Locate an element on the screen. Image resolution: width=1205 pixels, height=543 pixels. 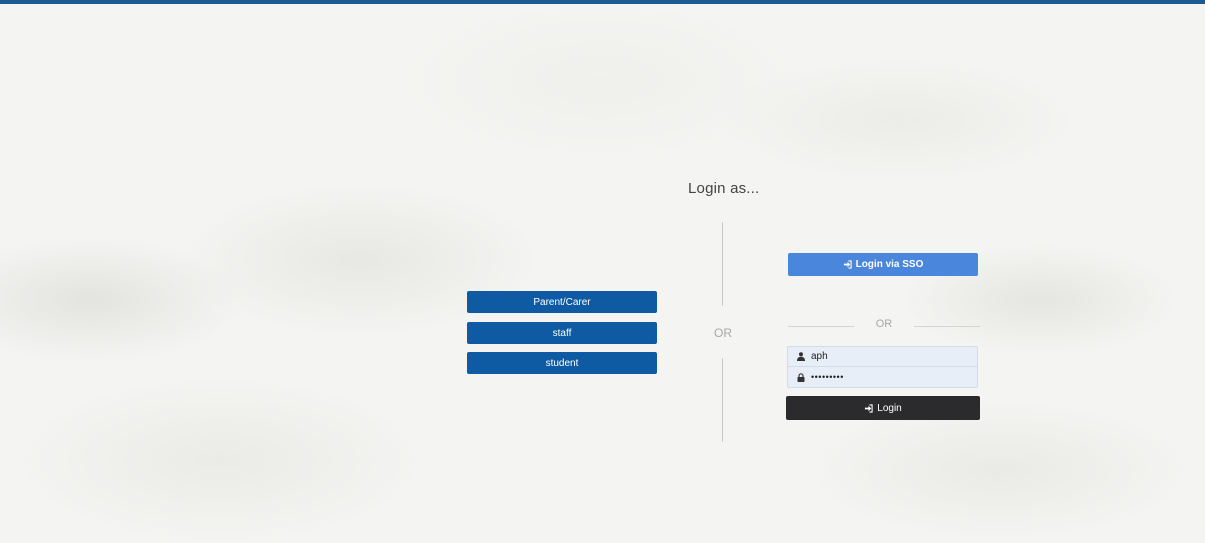
login-button: Login is located at coordinates (883, 408).